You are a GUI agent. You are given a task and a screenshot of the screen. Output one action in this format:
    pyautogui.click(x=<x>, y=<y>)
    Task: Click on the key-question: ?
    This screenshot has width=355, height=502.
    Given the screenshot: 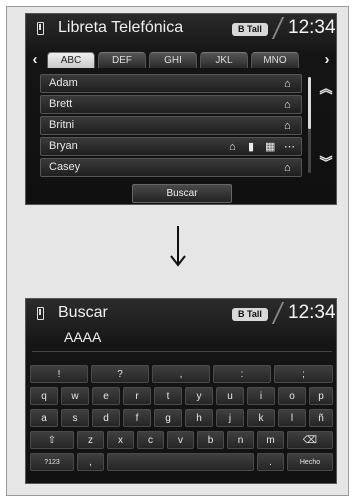 What is the action you would take?
    pyautogui.click(x=120, y=374)
    